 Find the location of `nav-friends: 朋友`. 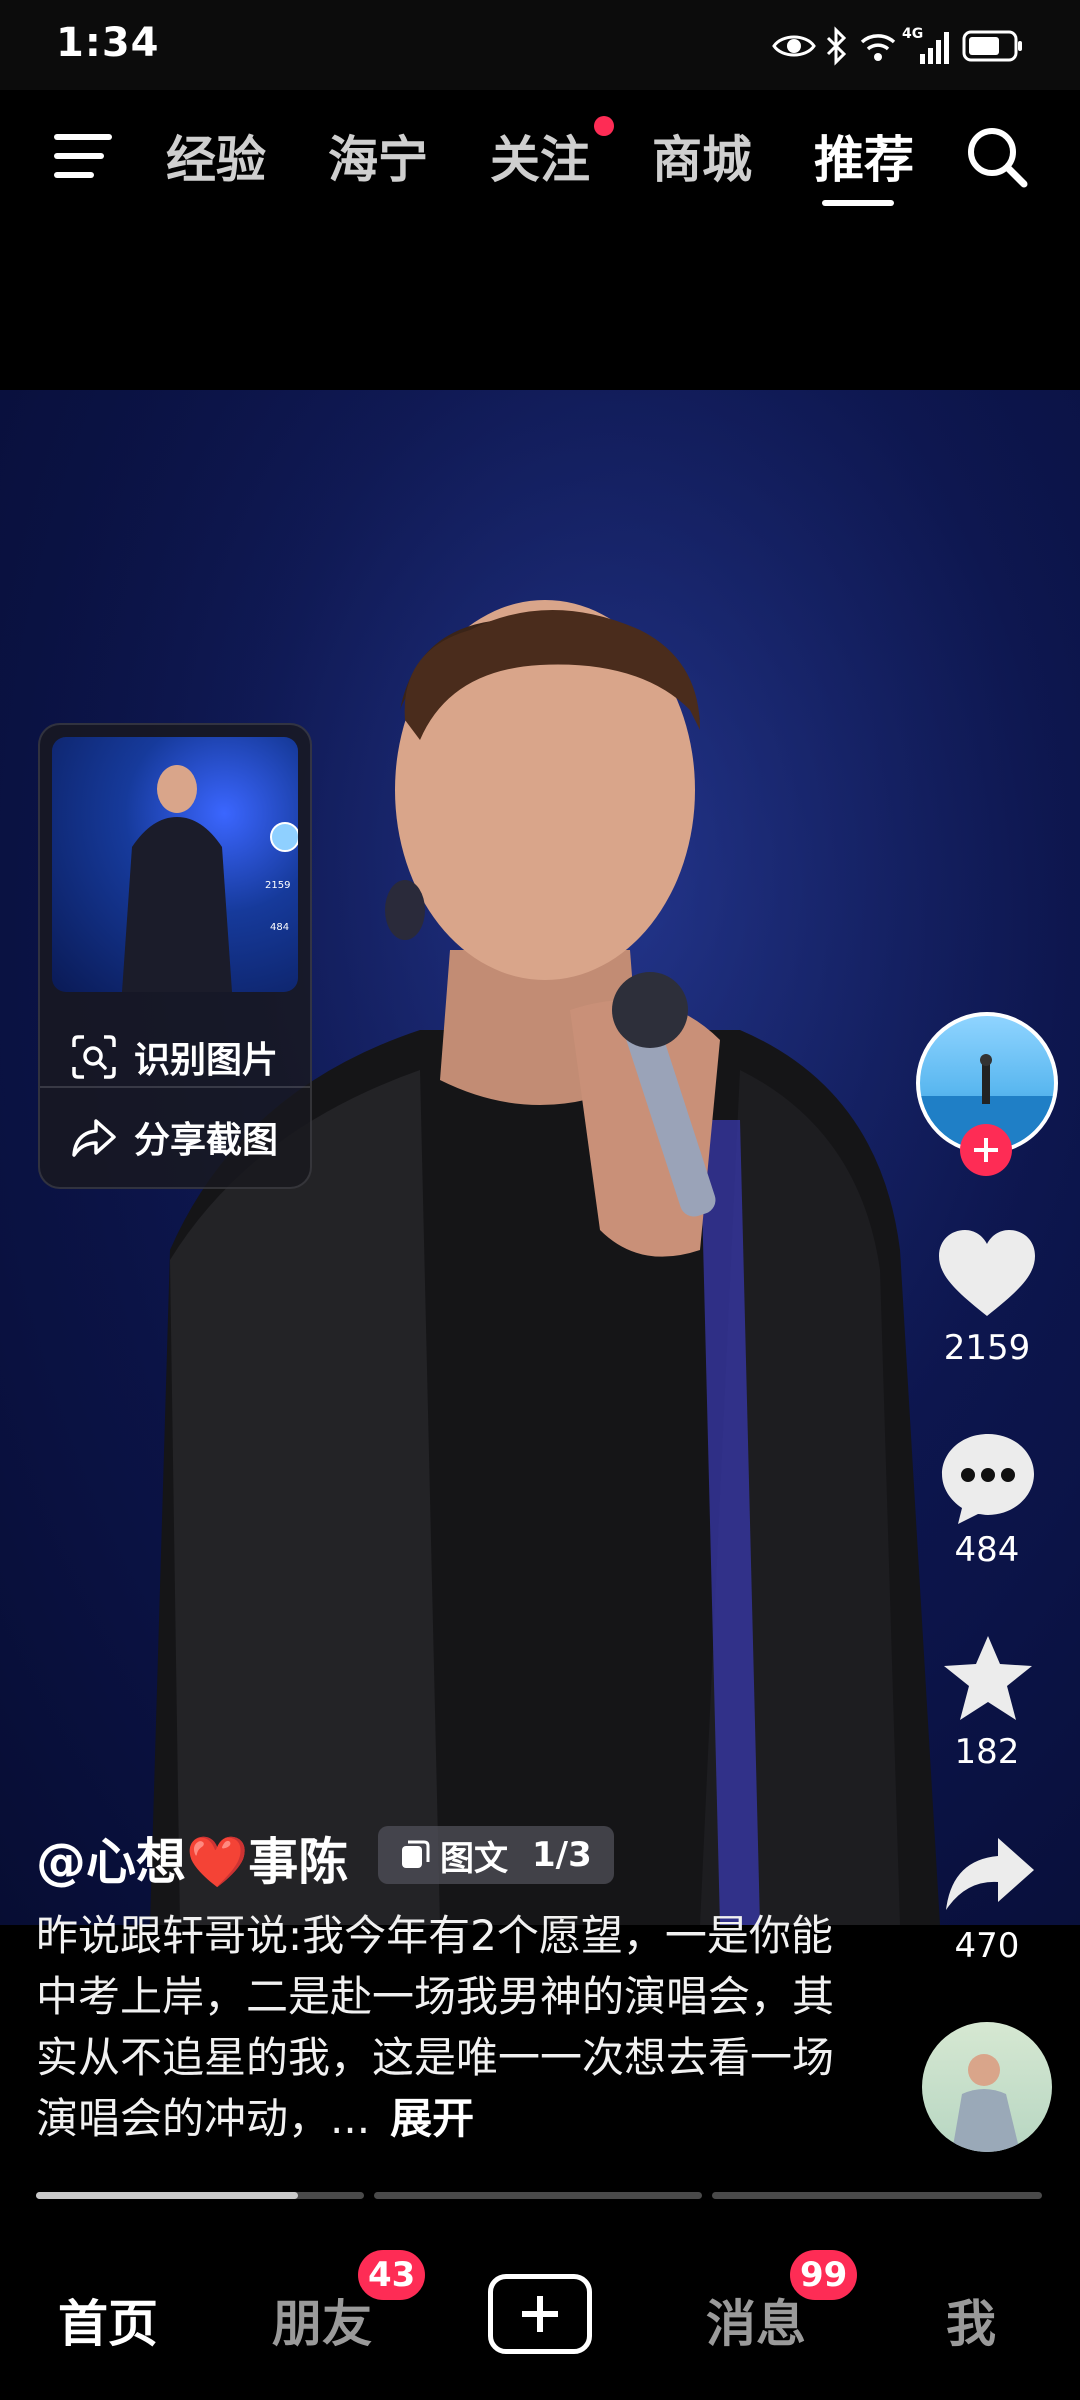

nav-friends: 朋友 is located at coordinates (322, 2320).